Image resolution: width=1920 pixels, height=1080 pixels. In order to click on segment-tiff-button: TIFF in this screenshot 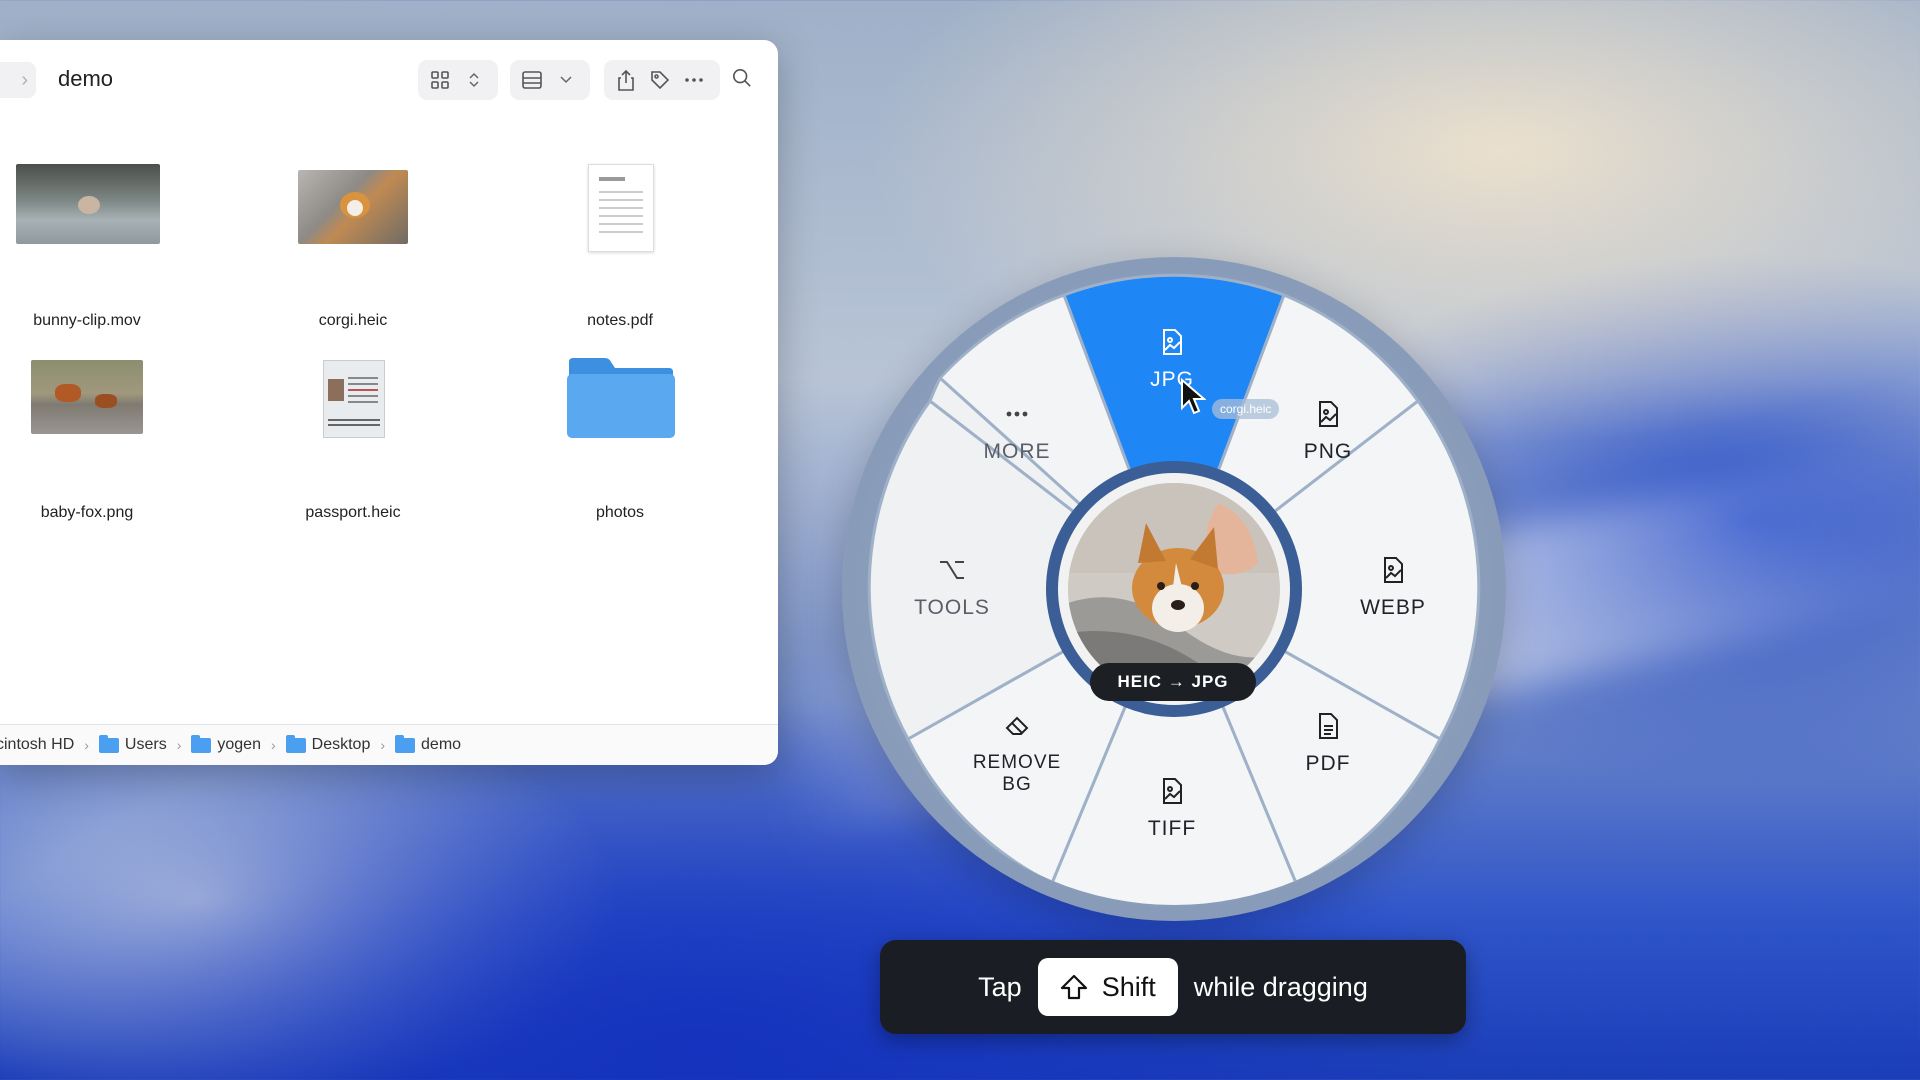, I will do `click(1172, 809)`.